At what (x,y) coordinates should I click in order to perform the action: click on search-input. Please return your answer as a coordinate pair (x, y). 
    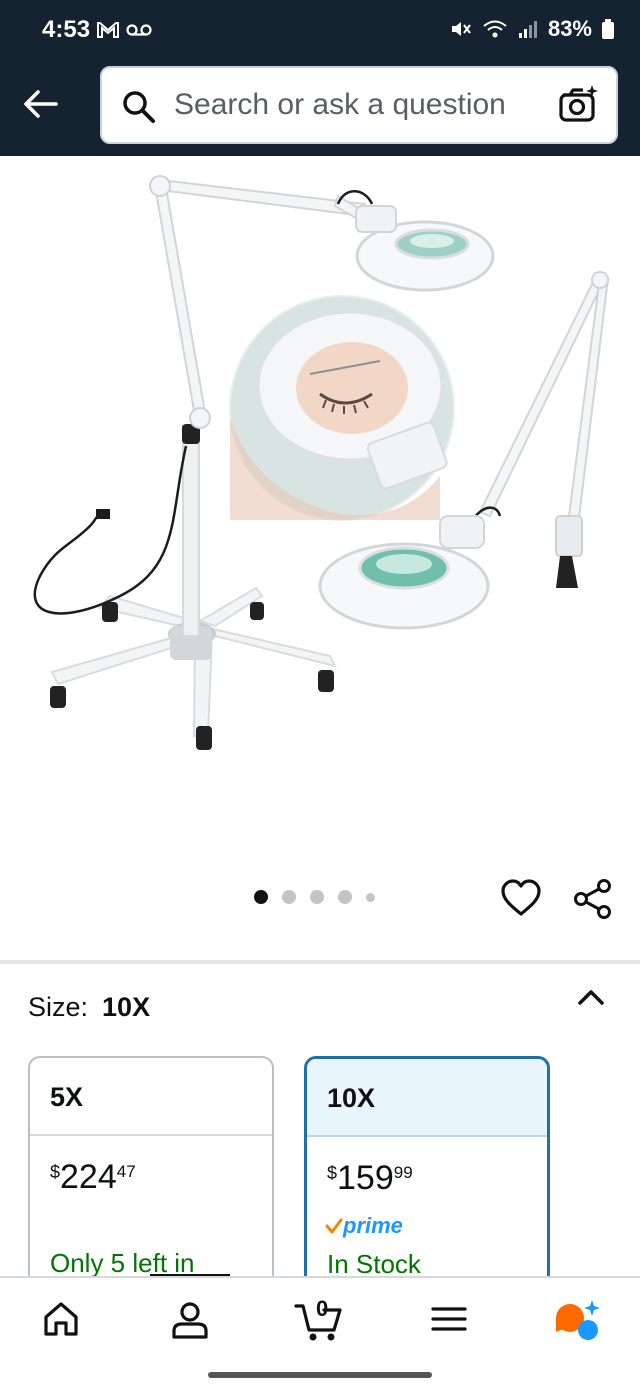
    Looking at the image, I should click on (359, 105).